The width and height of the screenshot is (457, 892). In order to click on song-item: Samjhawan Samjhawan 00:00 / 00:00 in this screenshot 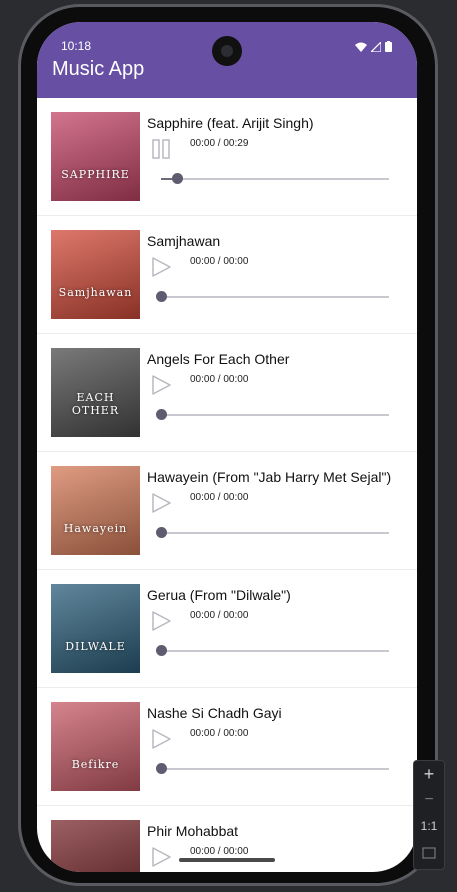, I will do `click(227, 275)`.